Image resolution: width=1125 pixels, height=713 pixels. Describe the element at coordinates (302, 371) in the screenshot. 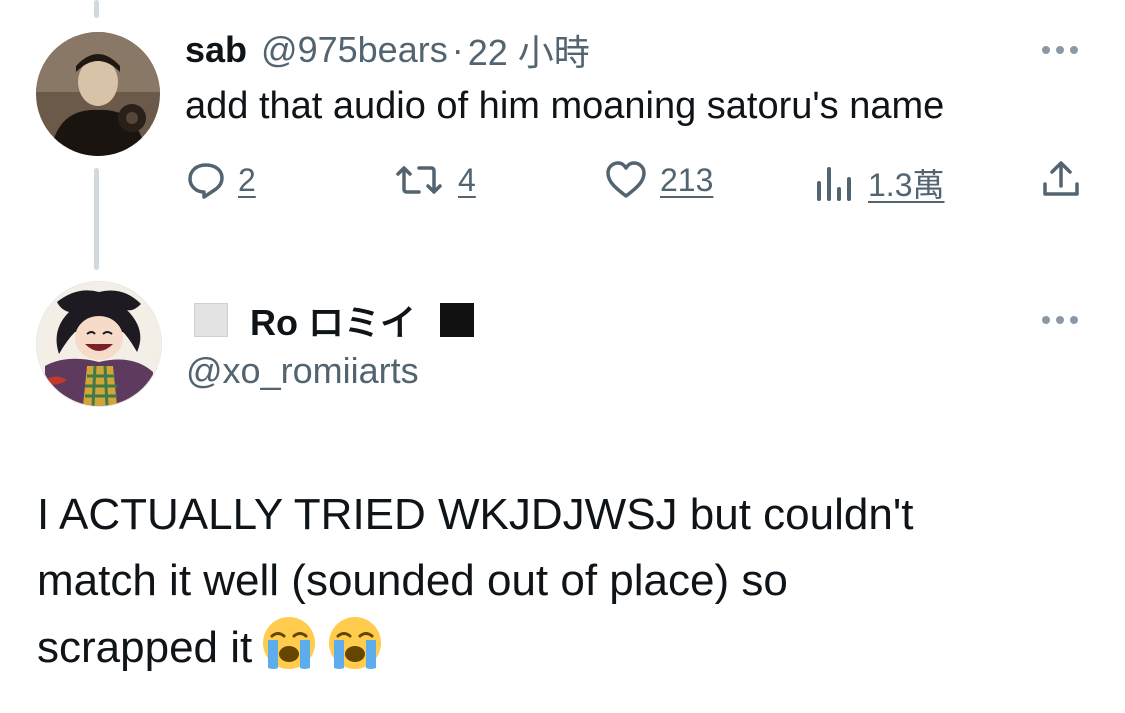

I see `handle: @xo_romiiarts` at that location.